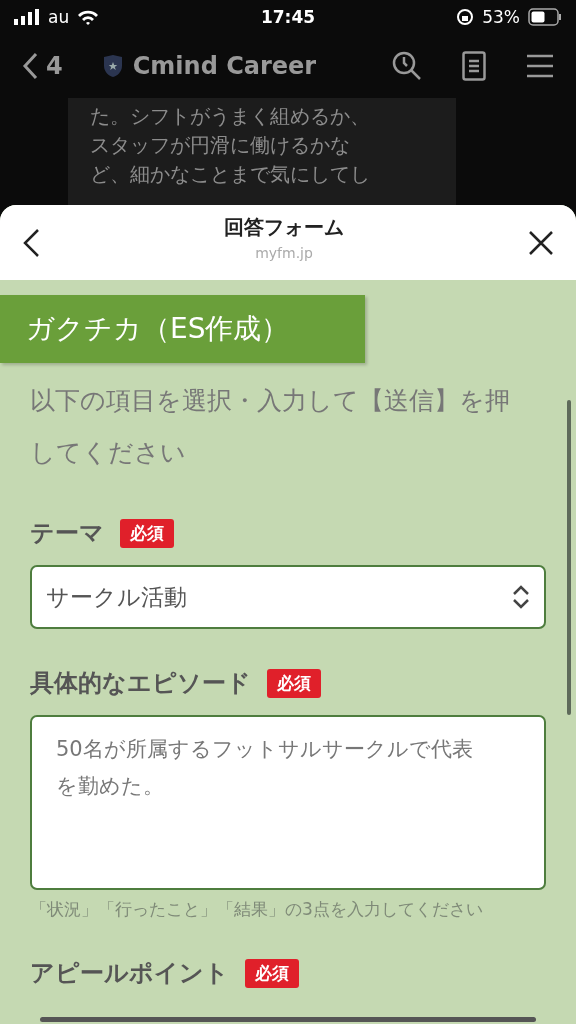 Image resolution: width=576 pixels, height=1024 pixels. I want to click on instruction-text: 以下の項目を選択・入力して【送信】を押してください, so click(270, 427).